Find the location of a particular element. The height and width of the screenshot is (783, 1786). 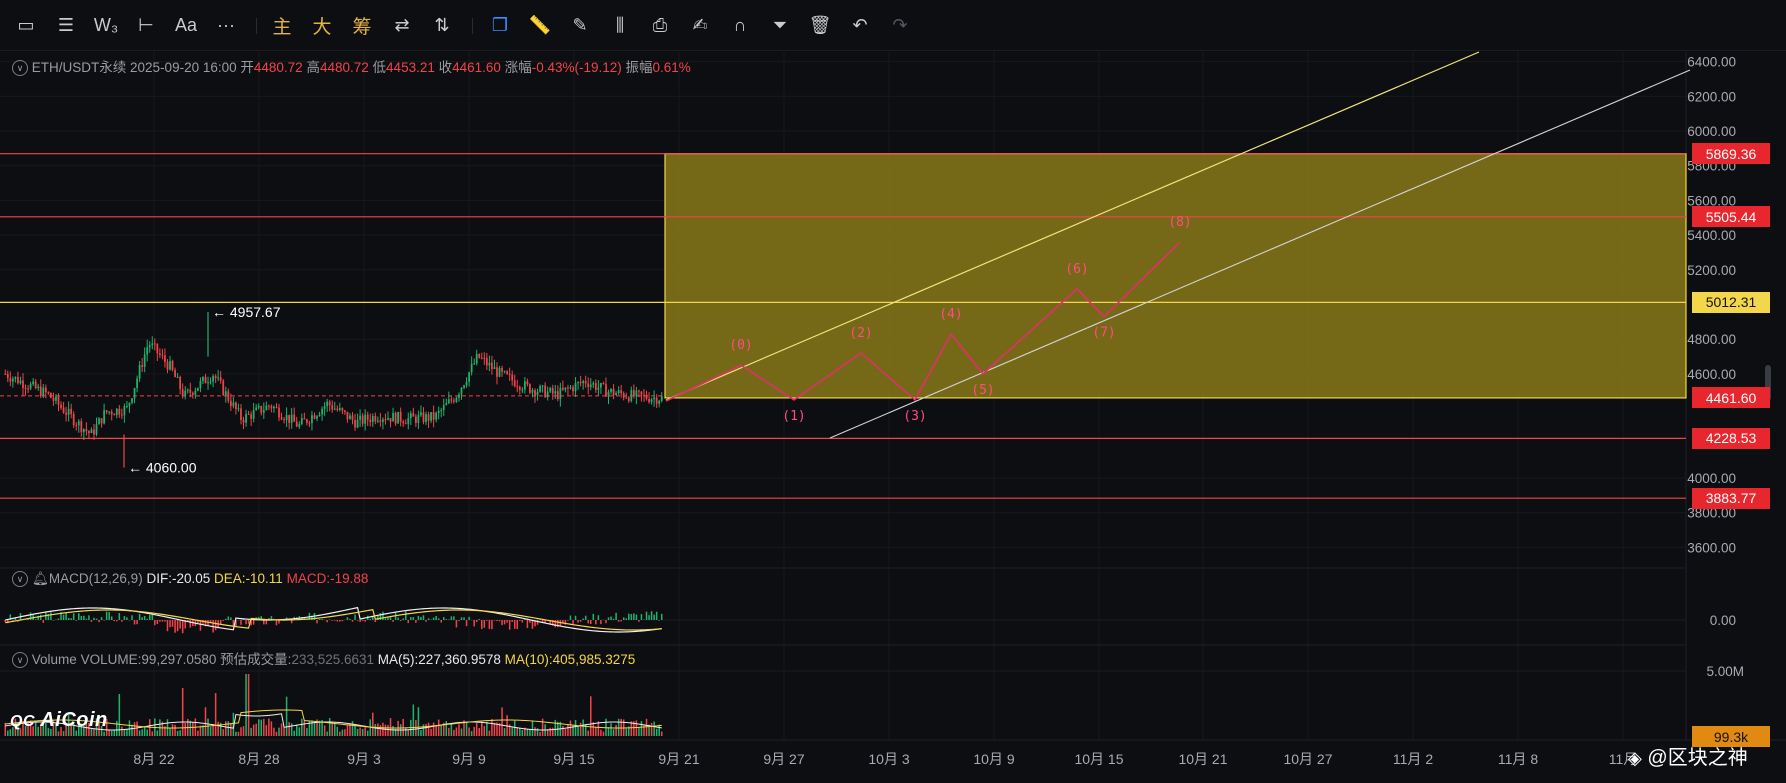

copy-icon: ❐ is located at coordinates (500, 25).